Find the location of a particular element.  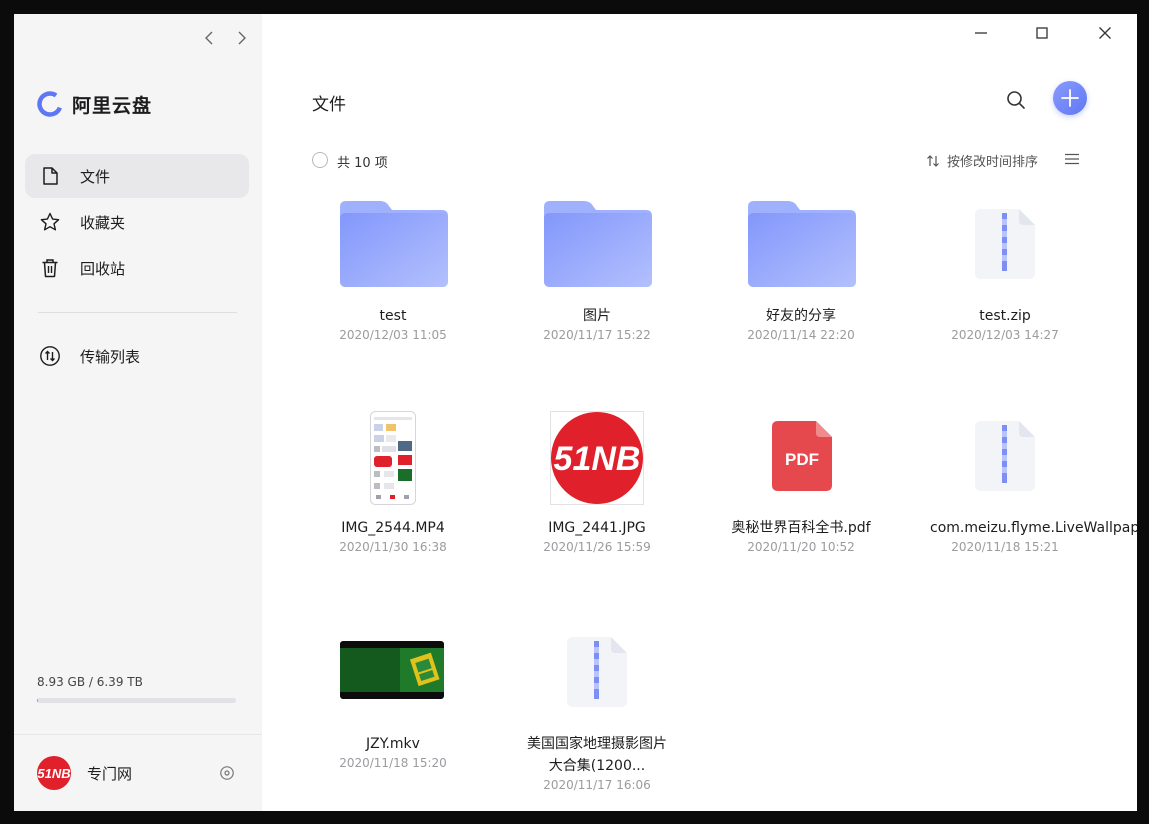

sort-label: 按修改时间排序 is located at coordinates (993, 162).